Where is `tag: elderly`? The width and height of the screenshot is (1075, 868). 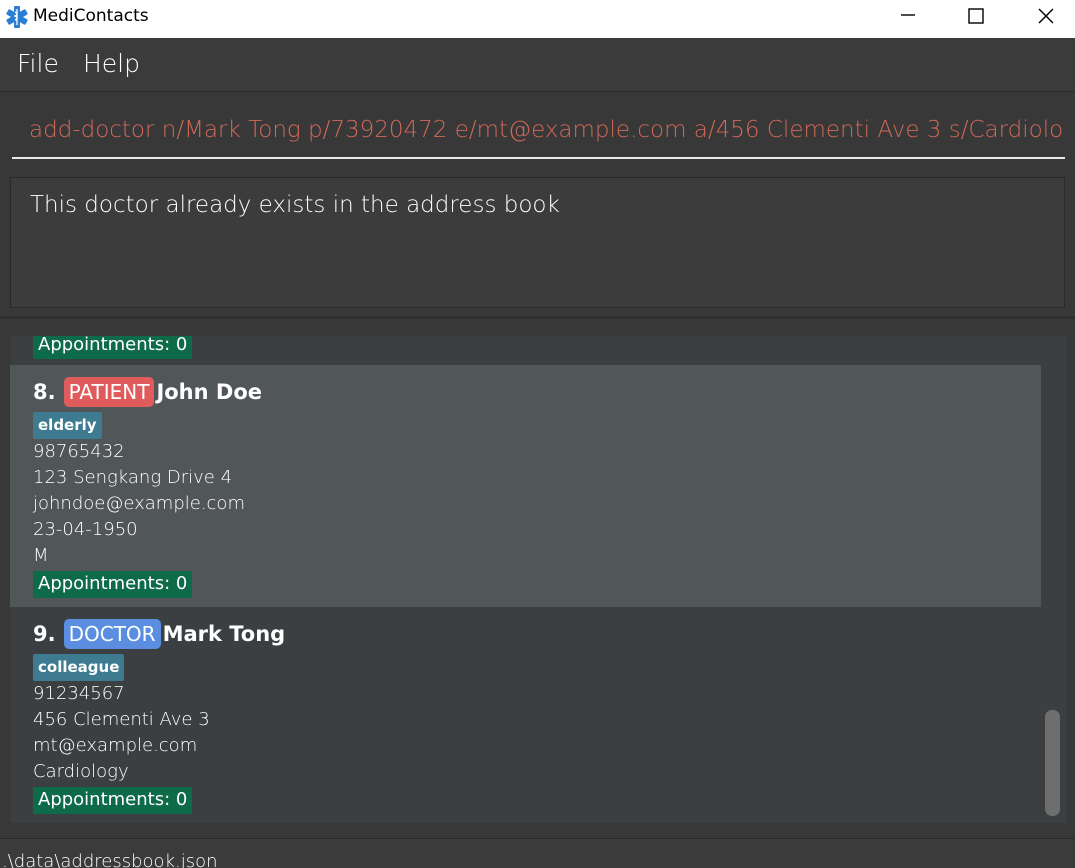 tag: elderly is located at coordinates (67, 425).